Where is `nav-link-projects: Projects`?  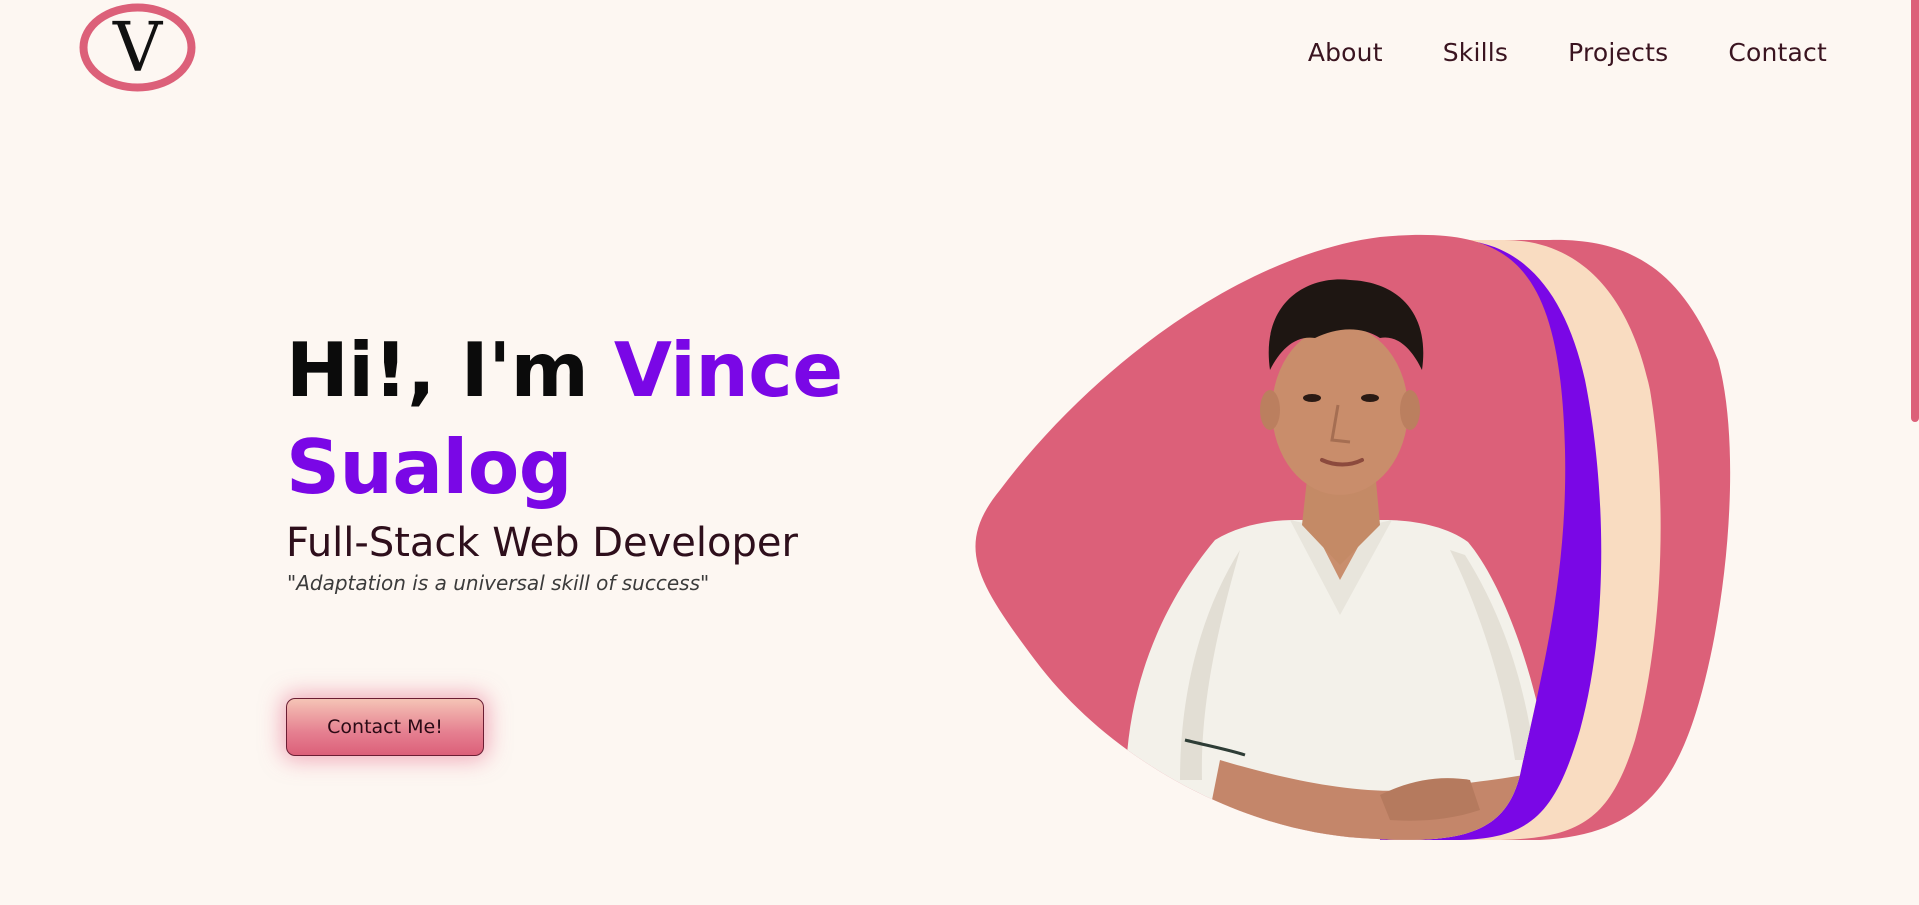 nav-link-projects: Projects is located at coordinates (1618, 52).